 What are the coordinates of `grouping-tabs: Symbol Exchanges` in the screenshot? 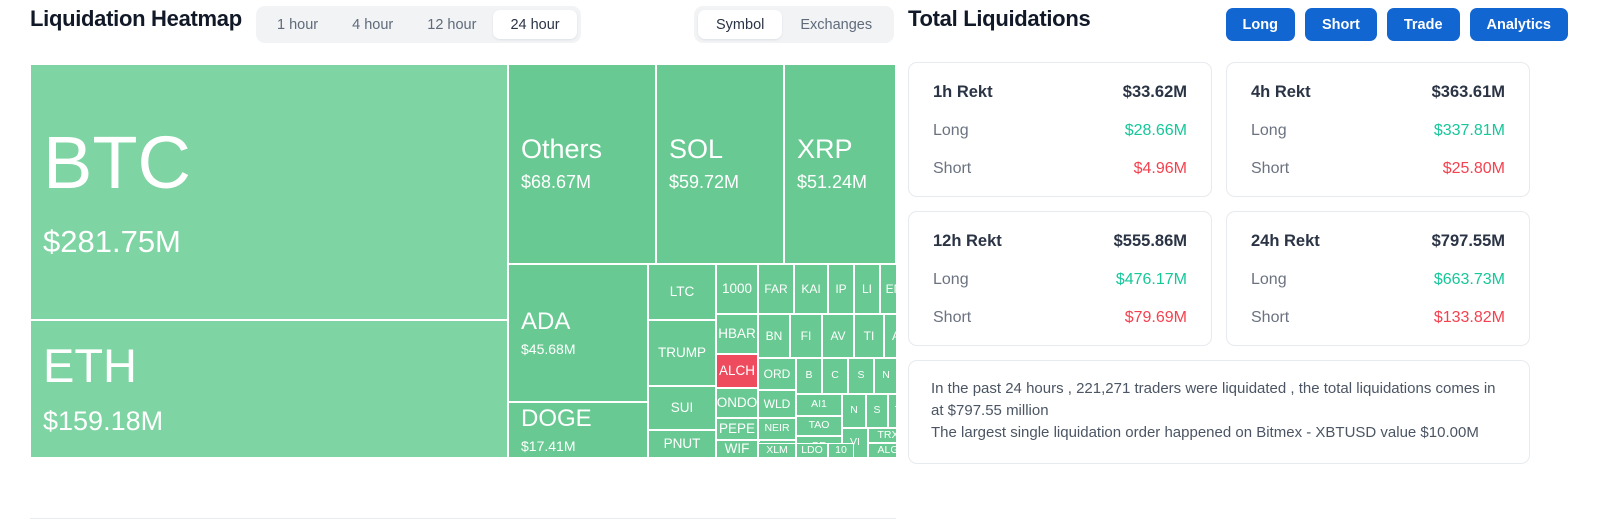 It's located at (794, 24).